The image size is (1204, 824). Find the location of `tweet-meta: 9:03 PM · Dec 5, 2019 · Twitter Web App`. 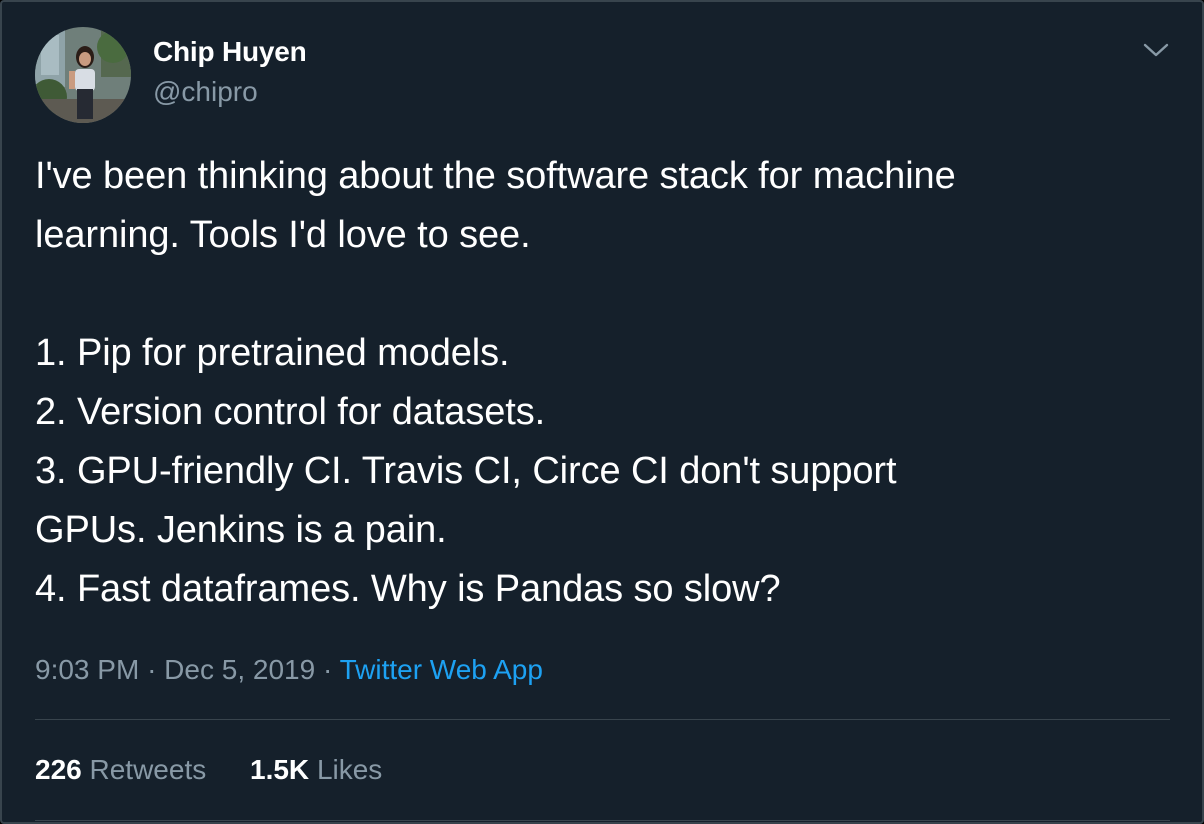

tweet-meta: 9:03 PM · Dec 5, 2019 · Twitter Web App is located at coordinates (289, 670).